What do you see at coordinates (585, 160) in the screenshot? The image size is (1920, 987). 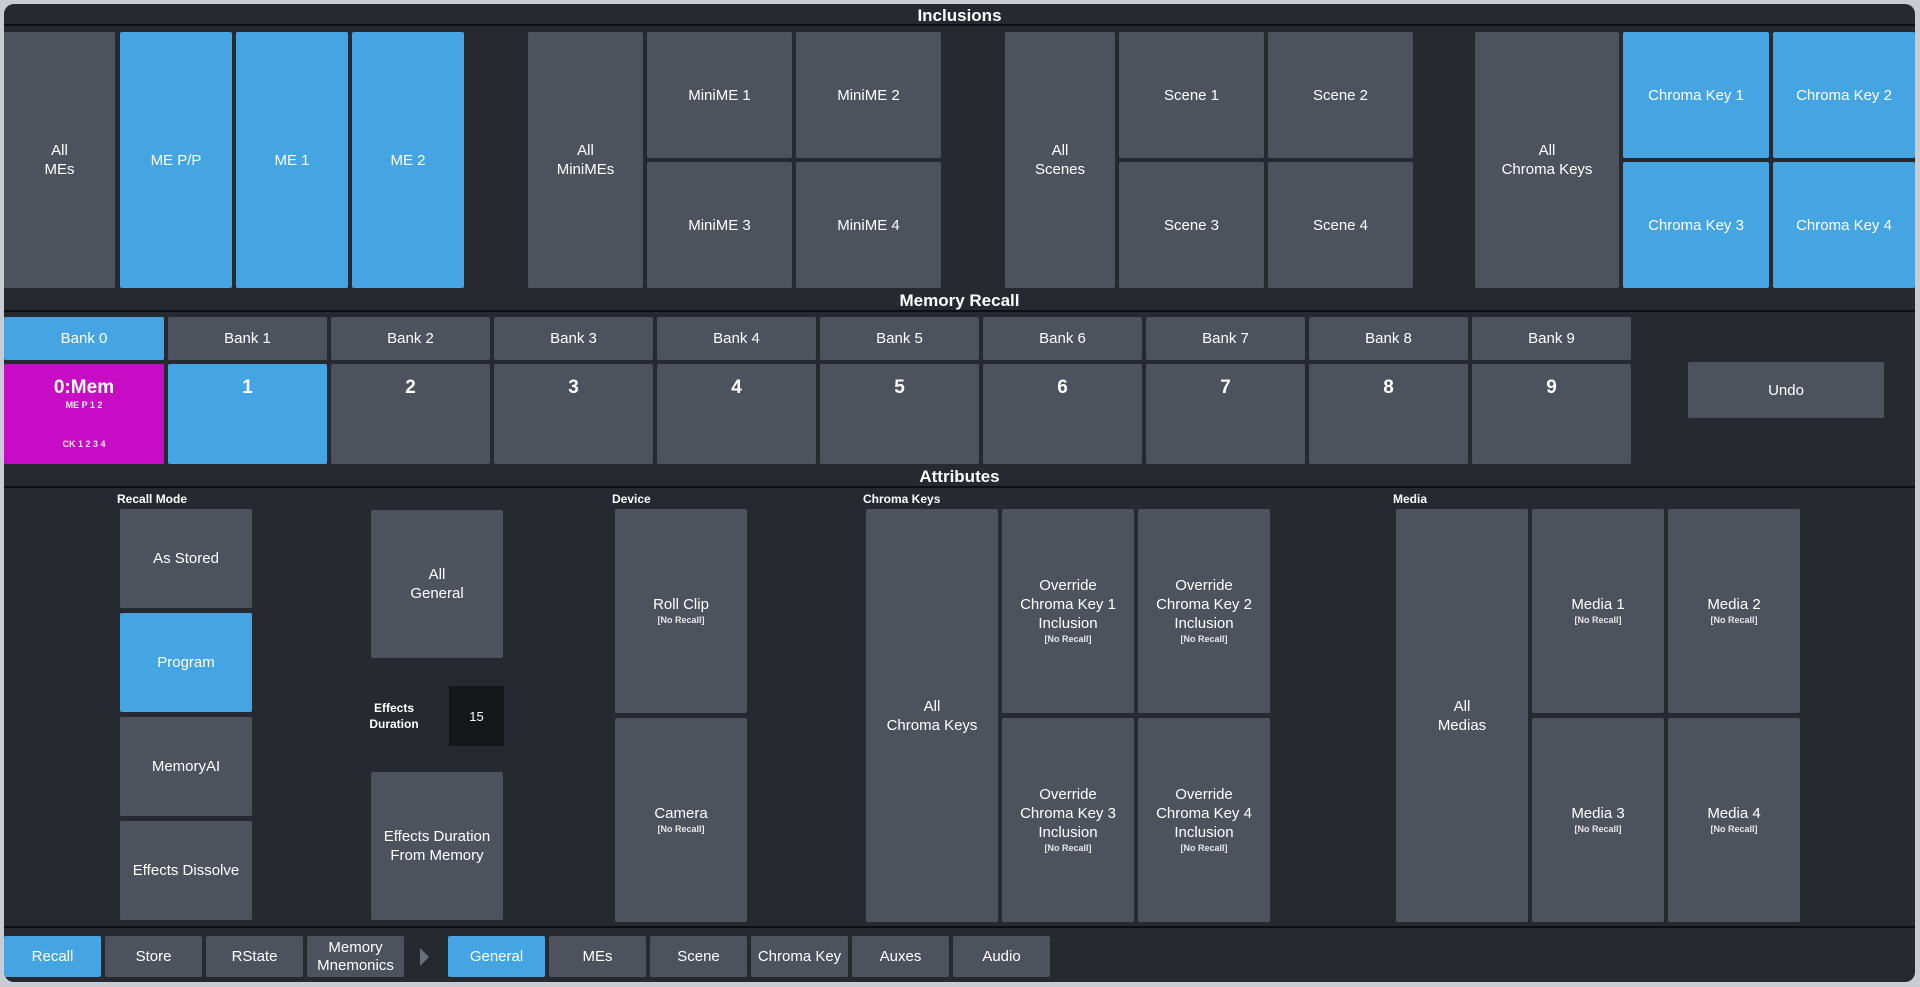 I see `all-minimes-button: All MiniMEs` at bounding box center [585, 160].